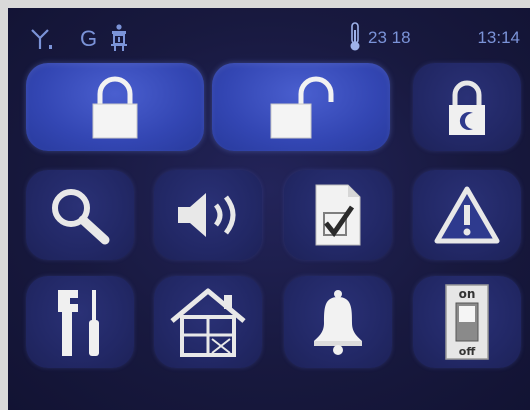 The width and height of the screenshot is (530, 410). I want to click on temperature-readout: 23 18, so click(389, 37).